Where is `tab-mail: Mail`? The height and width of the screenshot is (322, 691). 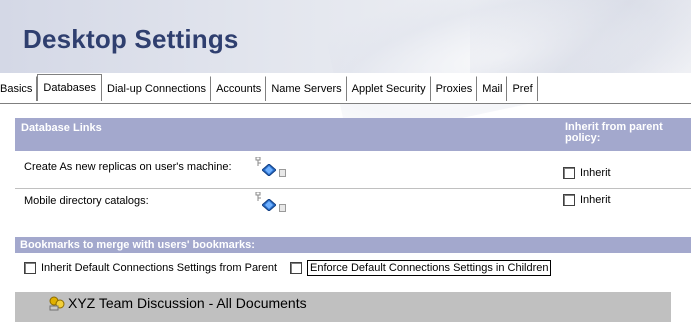
tab-mail: Mail is located at coordinates (492, 88).